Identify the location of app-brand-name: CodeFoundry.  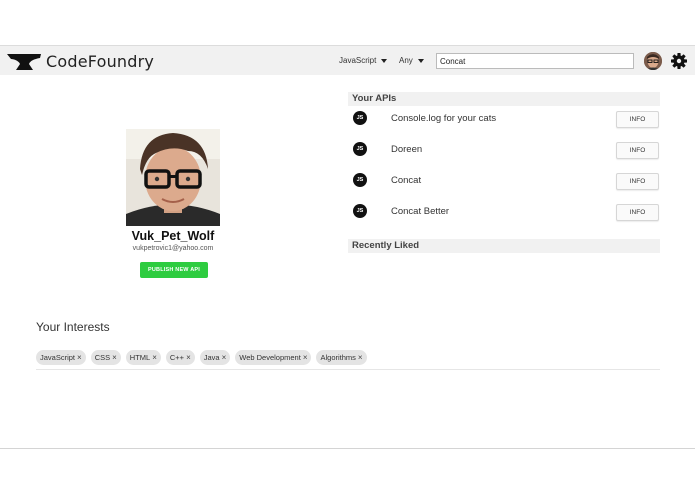
(100, 61).